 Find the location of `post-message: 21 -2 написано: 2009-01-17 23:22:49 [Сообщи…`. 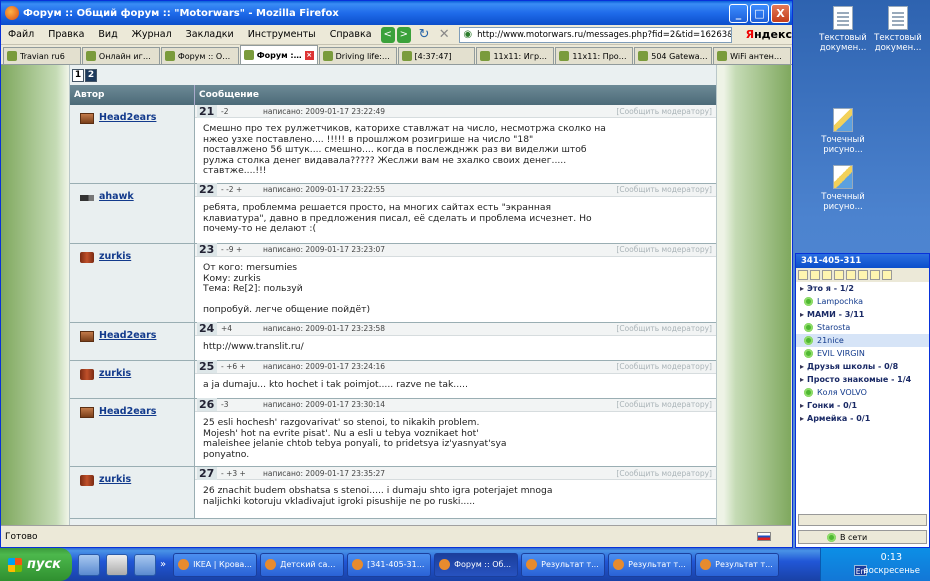

post-message: 21 -2 написано: 2009-01-17 23:22:49 [Сообщи… is located at coordinates (455, 143).